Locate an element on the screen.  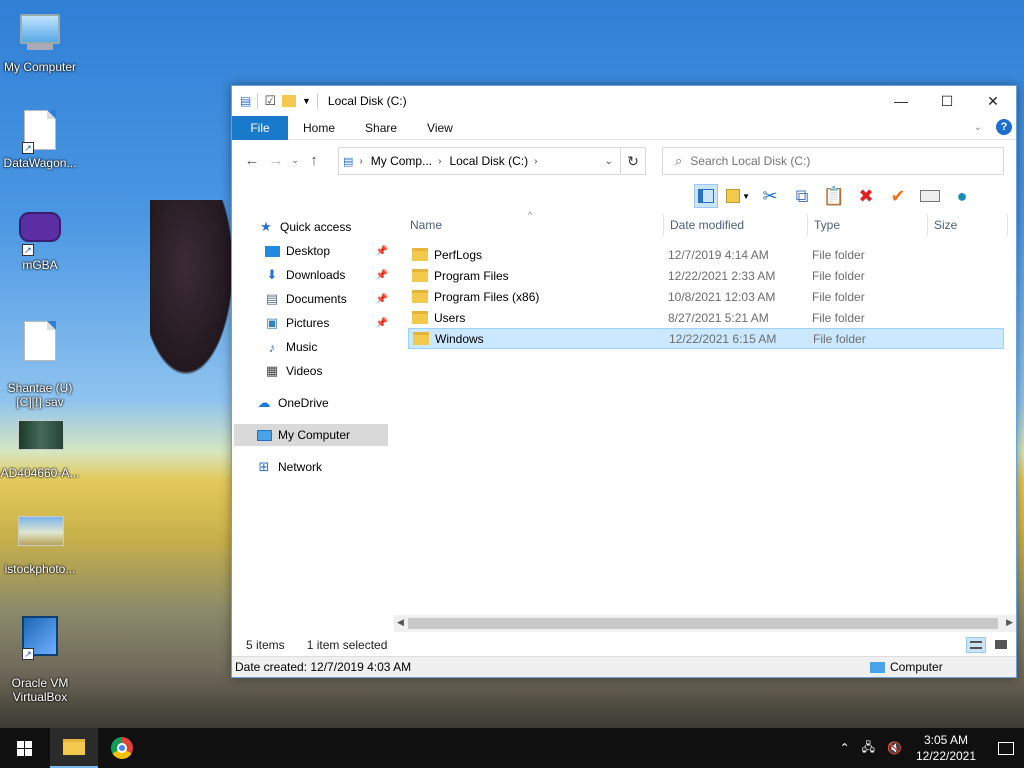
download-arrow-icon: ⬇ is located at coordinates (272, 274).